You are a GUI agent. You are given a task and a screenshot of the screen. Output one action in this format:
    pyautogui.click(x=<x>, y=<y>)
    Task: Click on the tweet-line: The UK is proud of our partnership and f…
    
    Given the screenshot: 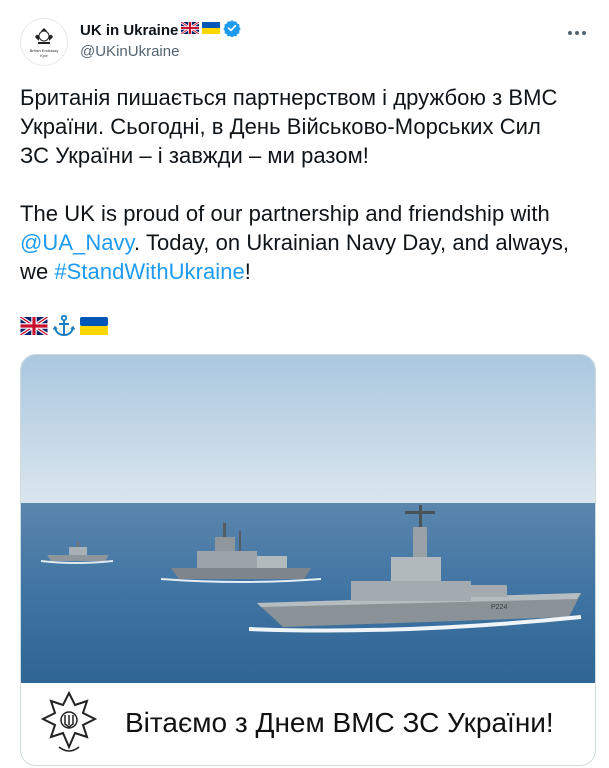 What is the action you would take?
    pyautogui.click(x=285, y=213)
    